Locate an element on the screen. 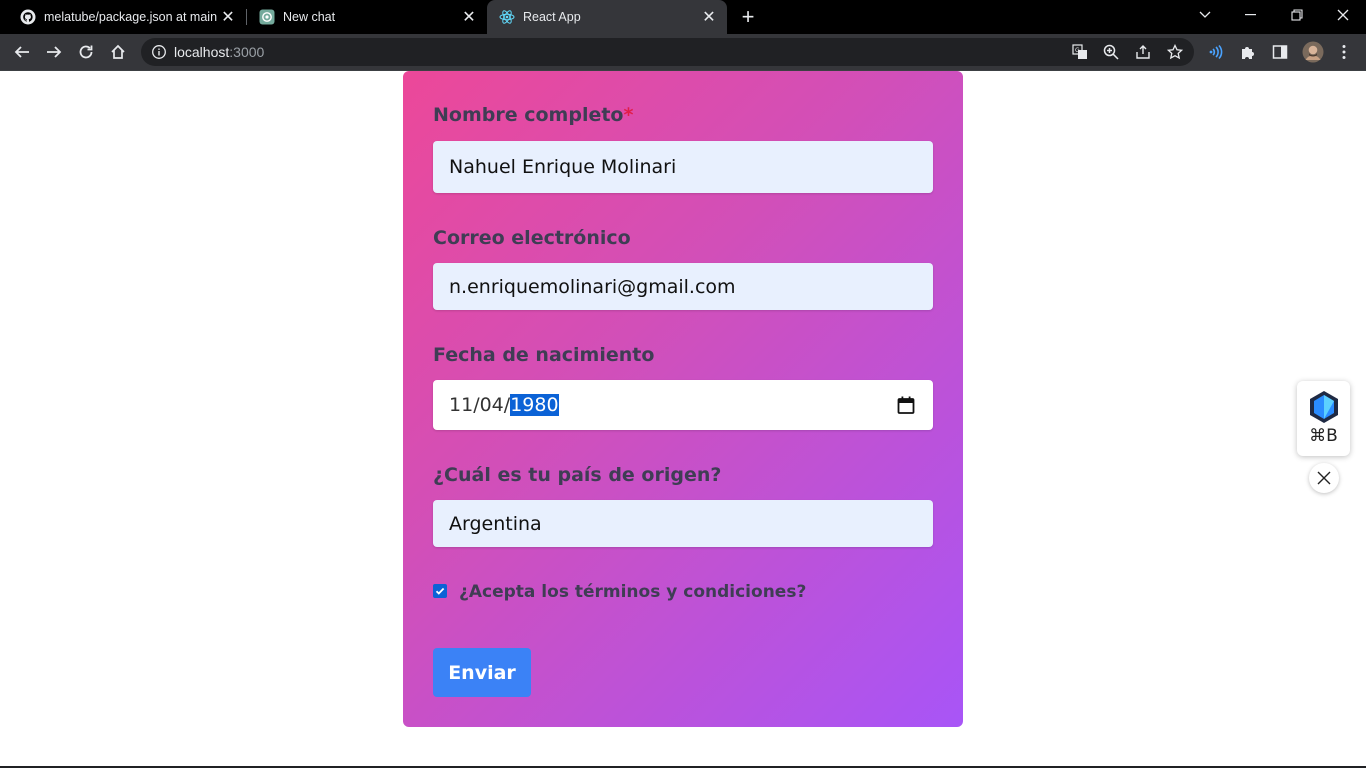 Image resolution: width=1366 pixels, height=768 pixels. country-input: Argentina is located at coordinates (683, 523).